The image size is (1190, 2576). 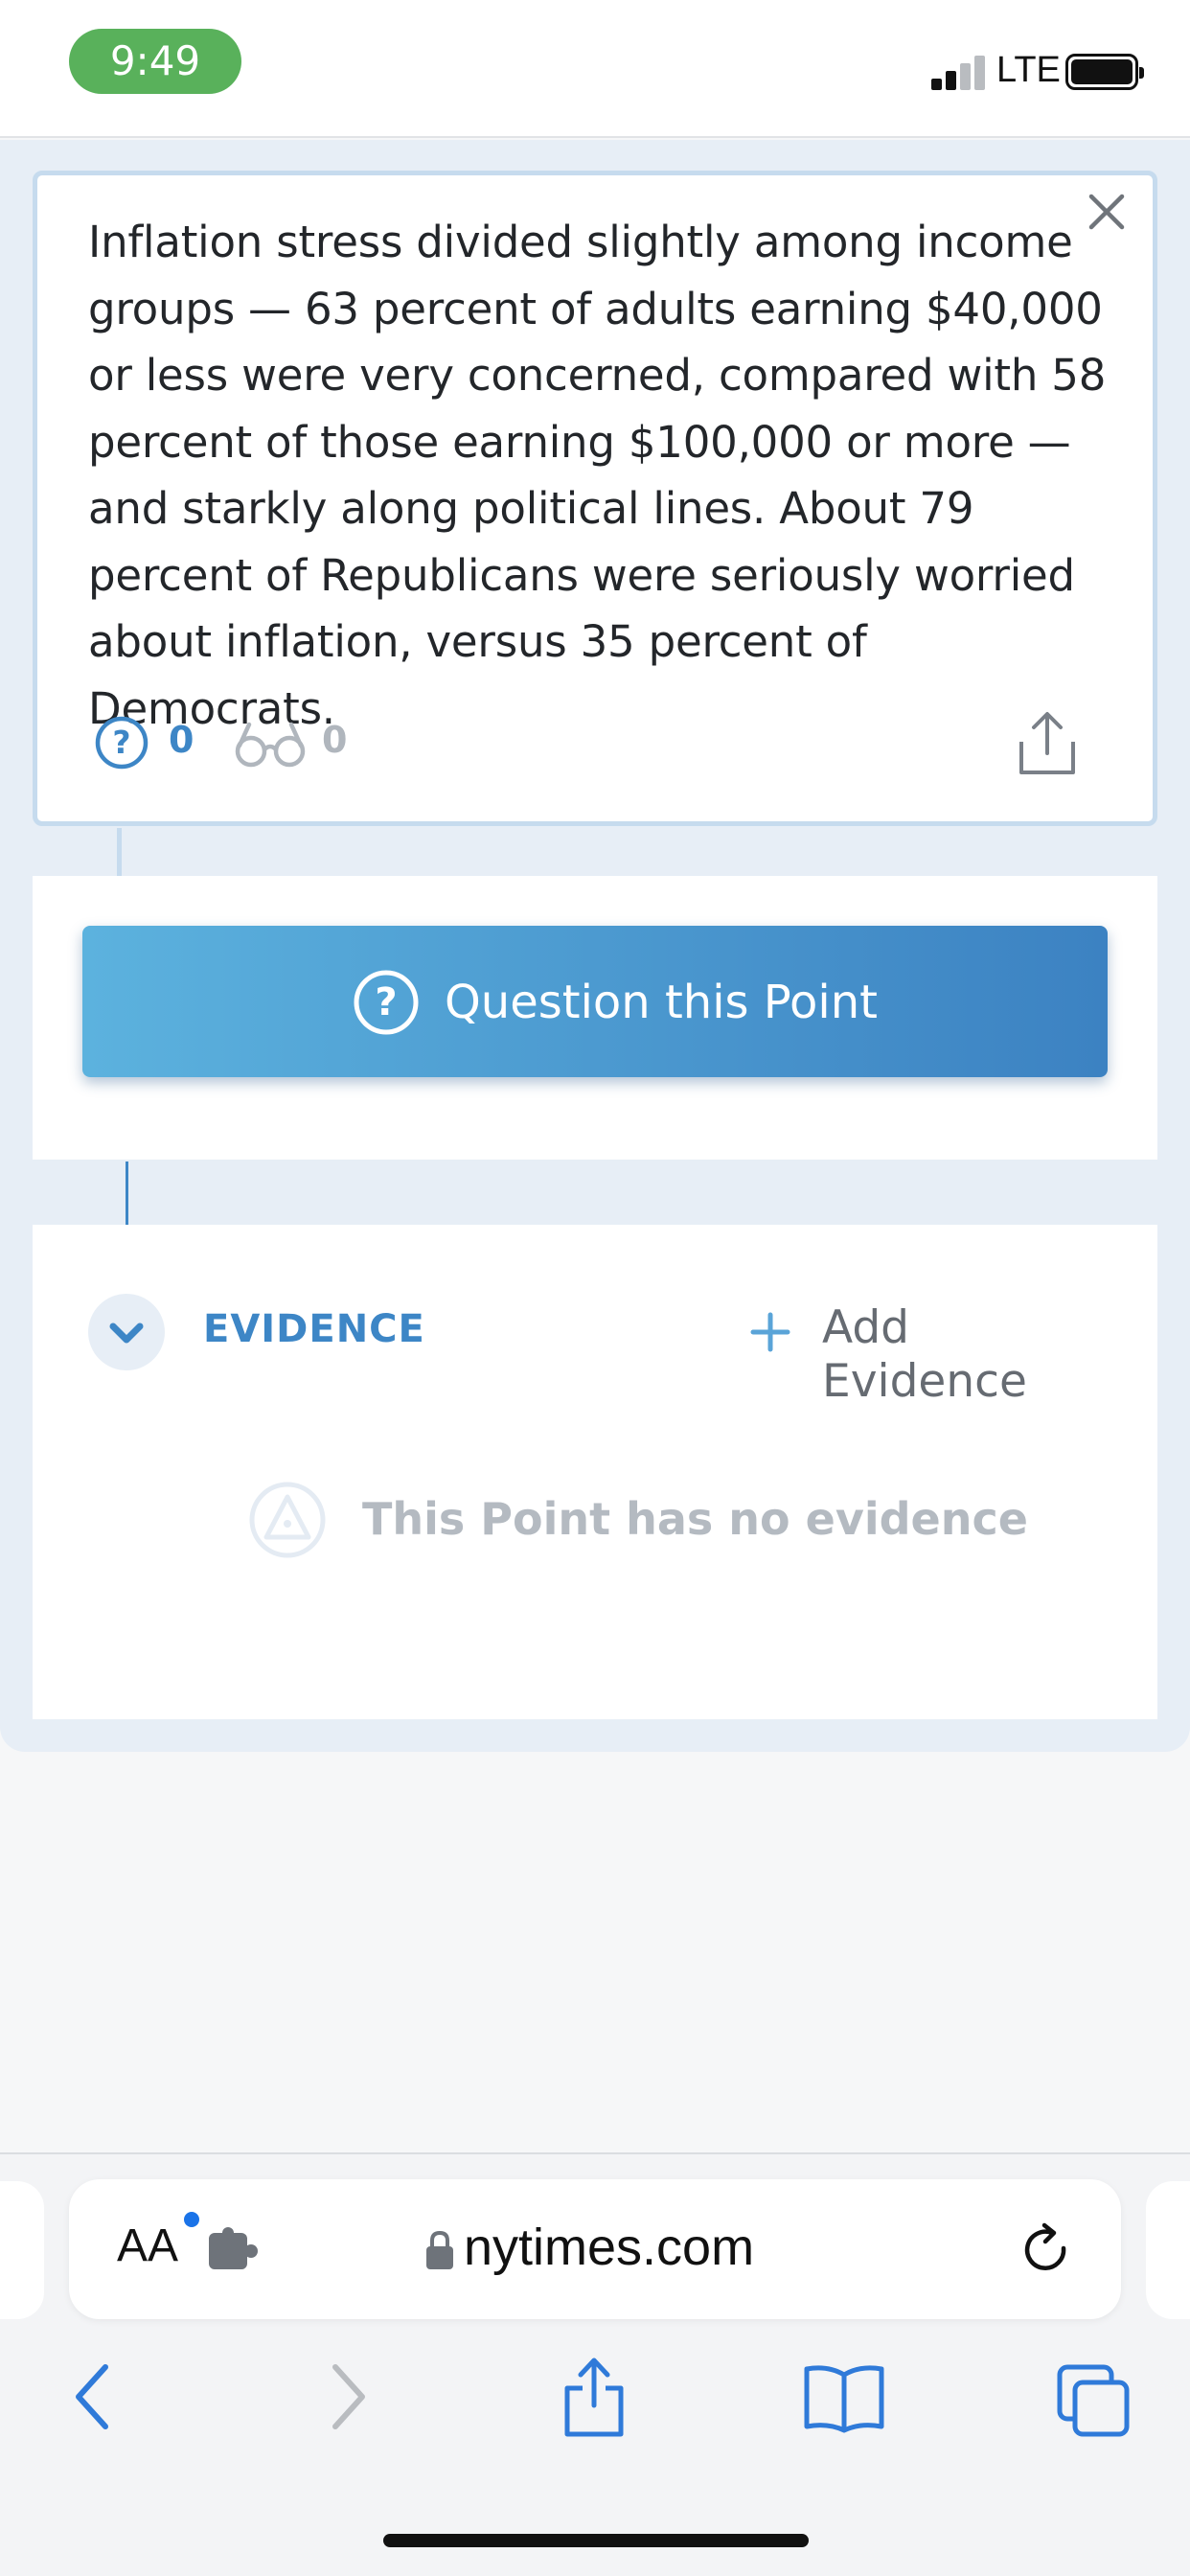 What do you see at coordinates (596, 2540) in the screenshot?
I see `home-indicator` at bounding box center [596, 2540].